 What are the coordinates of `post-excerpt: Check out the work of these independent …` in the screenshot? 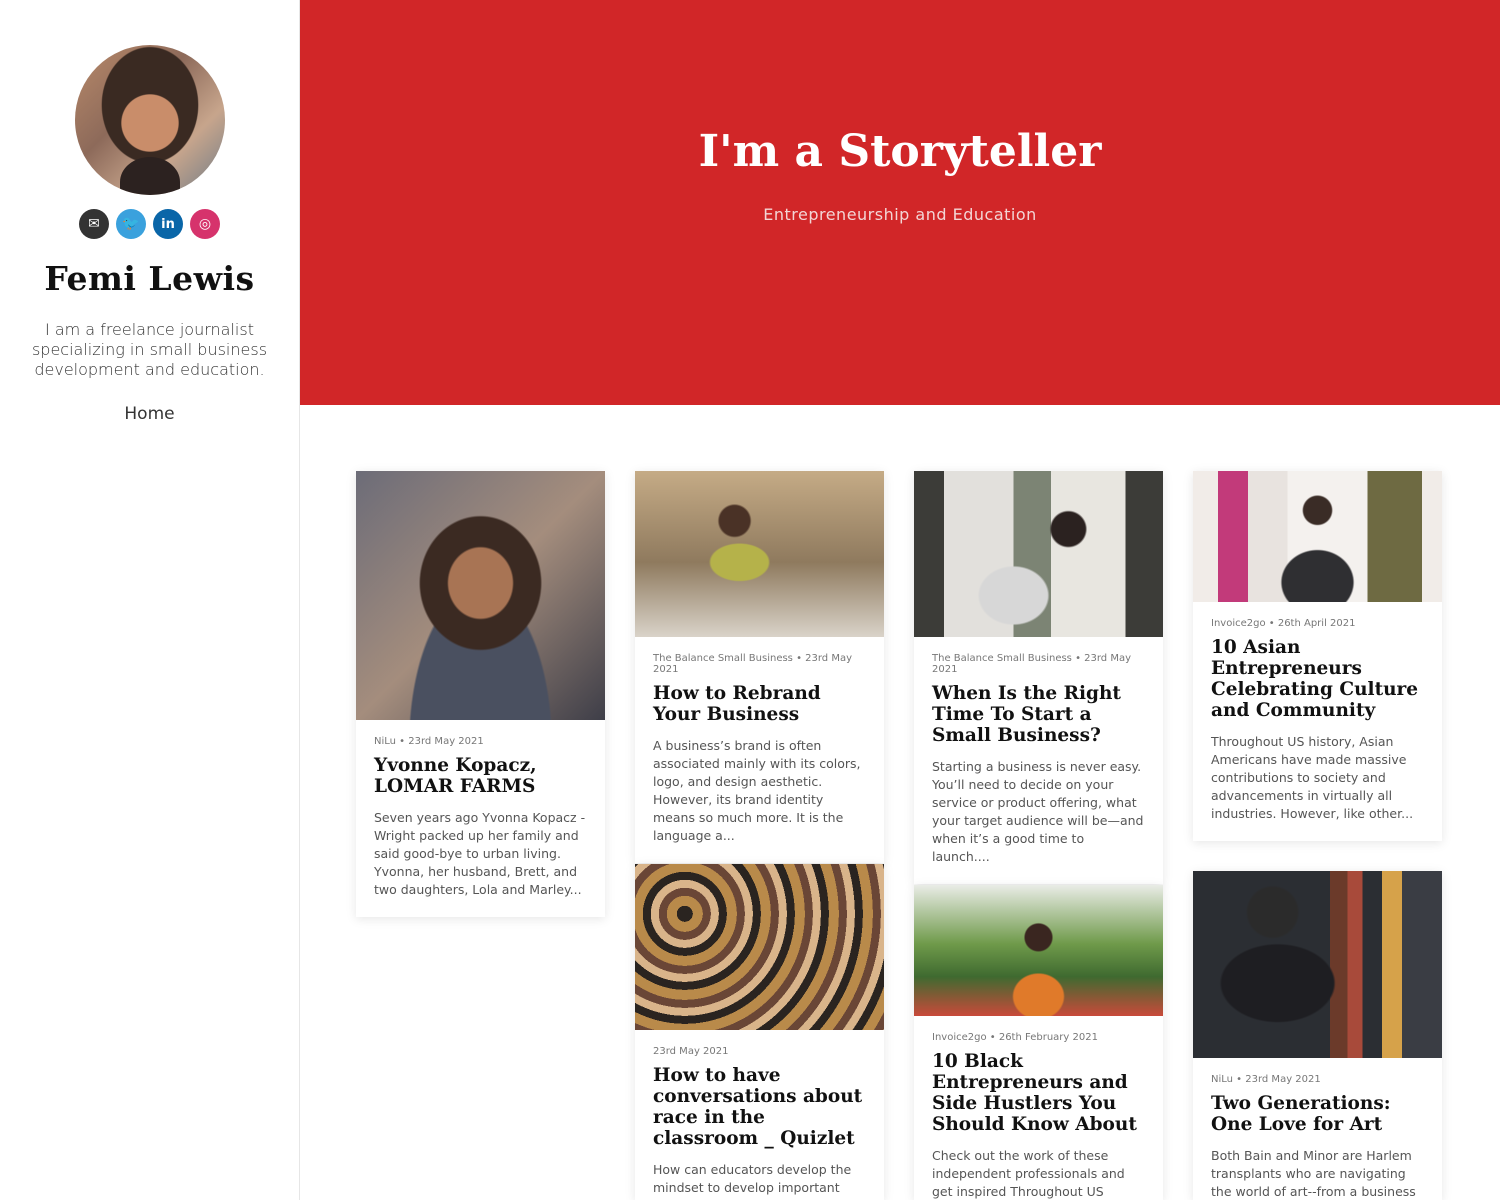 It's located at (1028, 1173).